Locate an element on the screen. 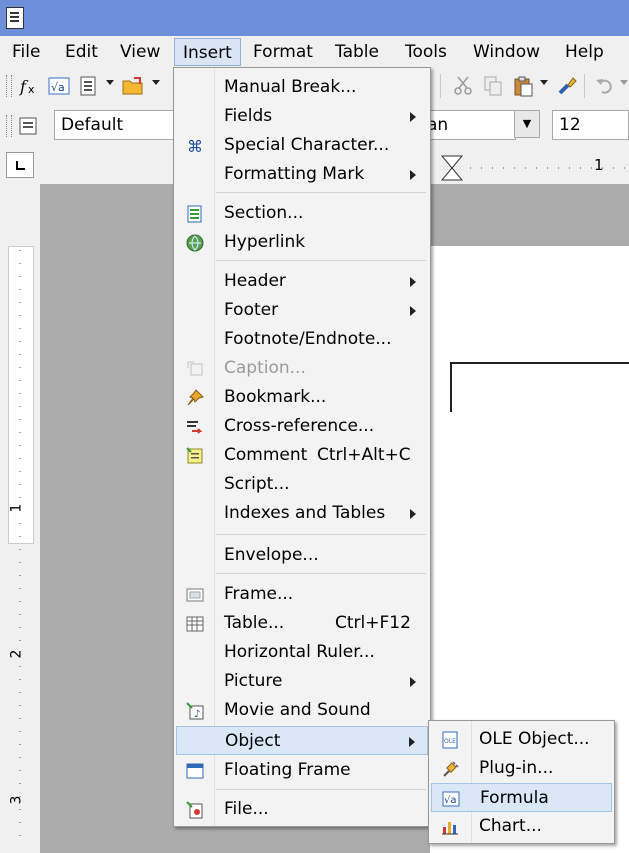  font-size-combo: 12 is located at coordinates (590, 125).